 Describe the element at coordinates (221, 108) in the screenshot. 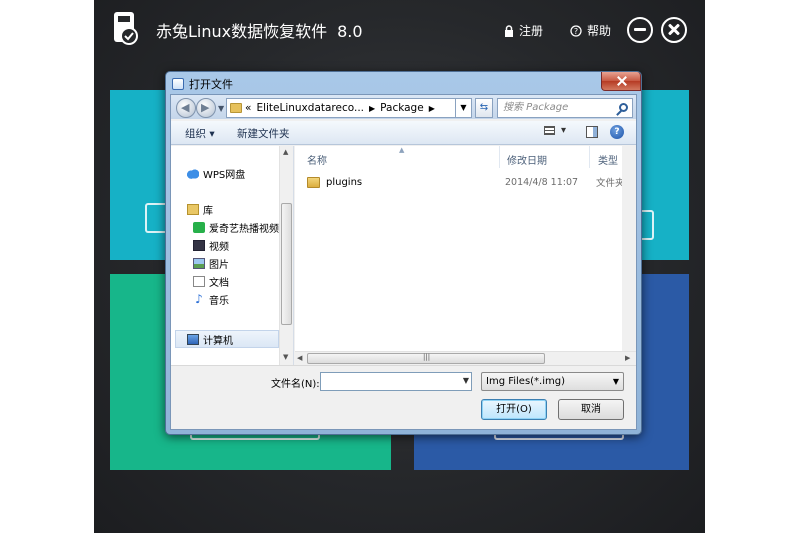

I see `recent-locations-dropdown-icon: ▼` at that location.